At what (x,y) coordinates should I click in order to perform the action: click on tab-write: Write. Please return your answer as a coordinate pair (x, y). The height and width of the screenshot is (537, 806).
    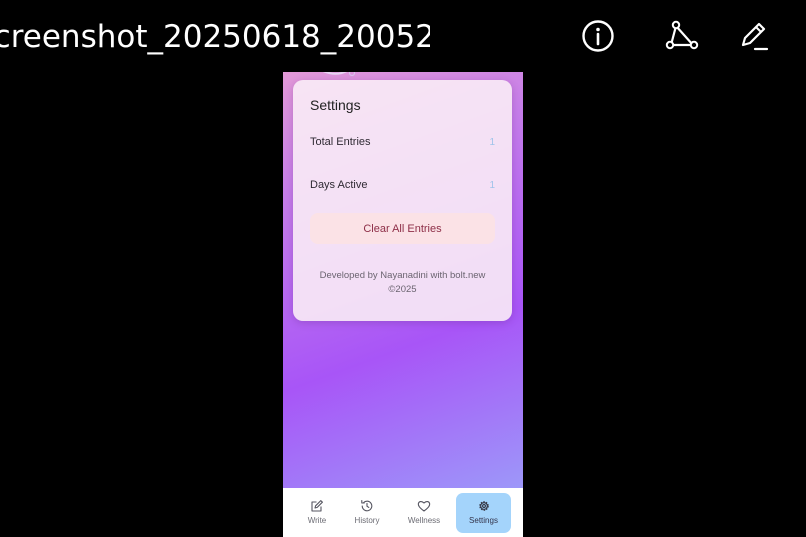
    Looking at the image, I should click on (317, 513).